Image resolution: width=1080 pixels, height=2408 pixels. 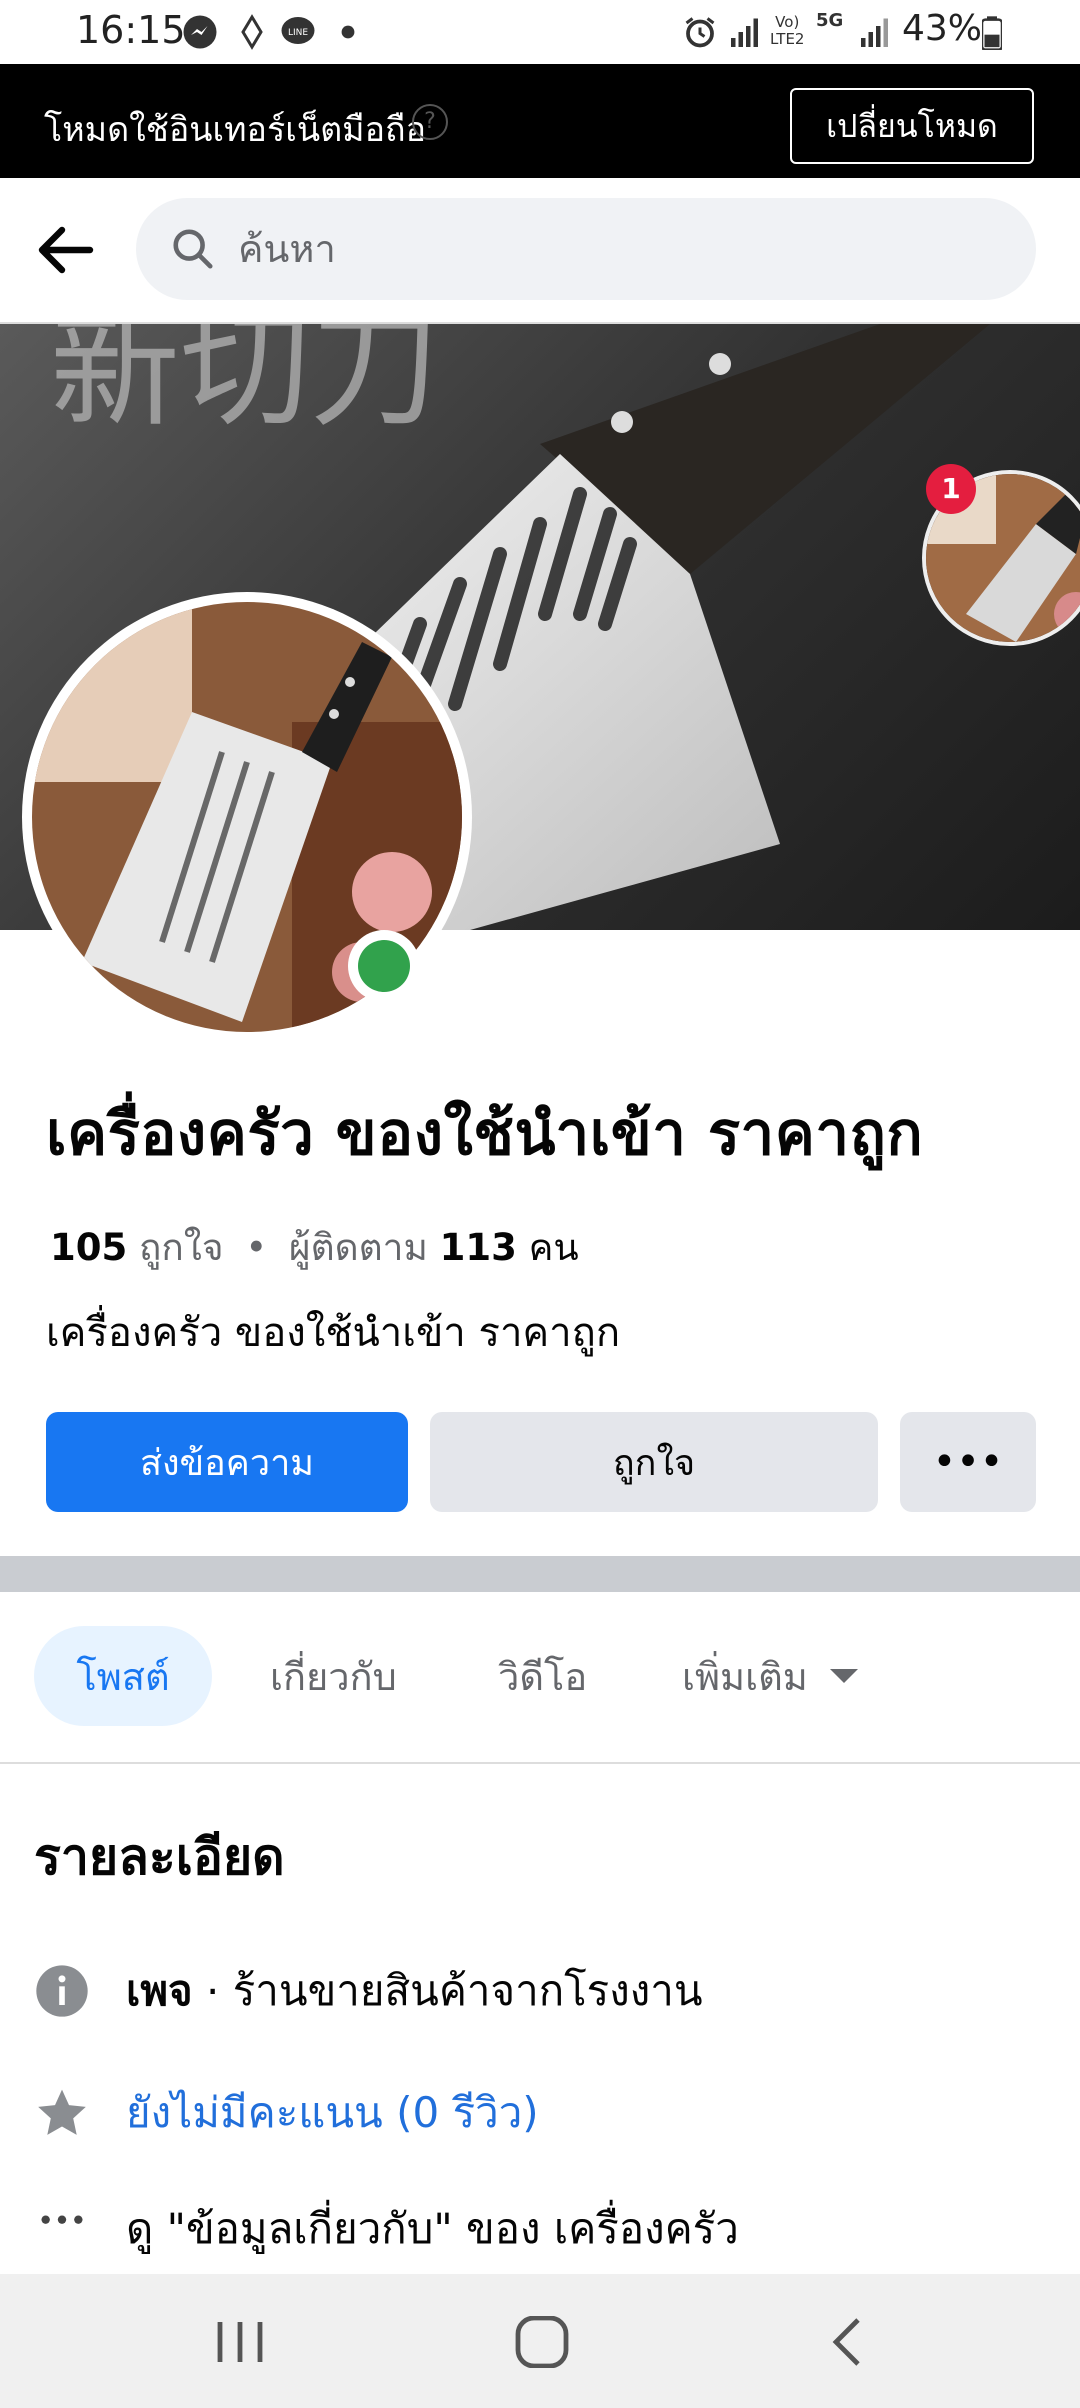 I want to click on line-icon: LINE, so click(x=298, y=30).